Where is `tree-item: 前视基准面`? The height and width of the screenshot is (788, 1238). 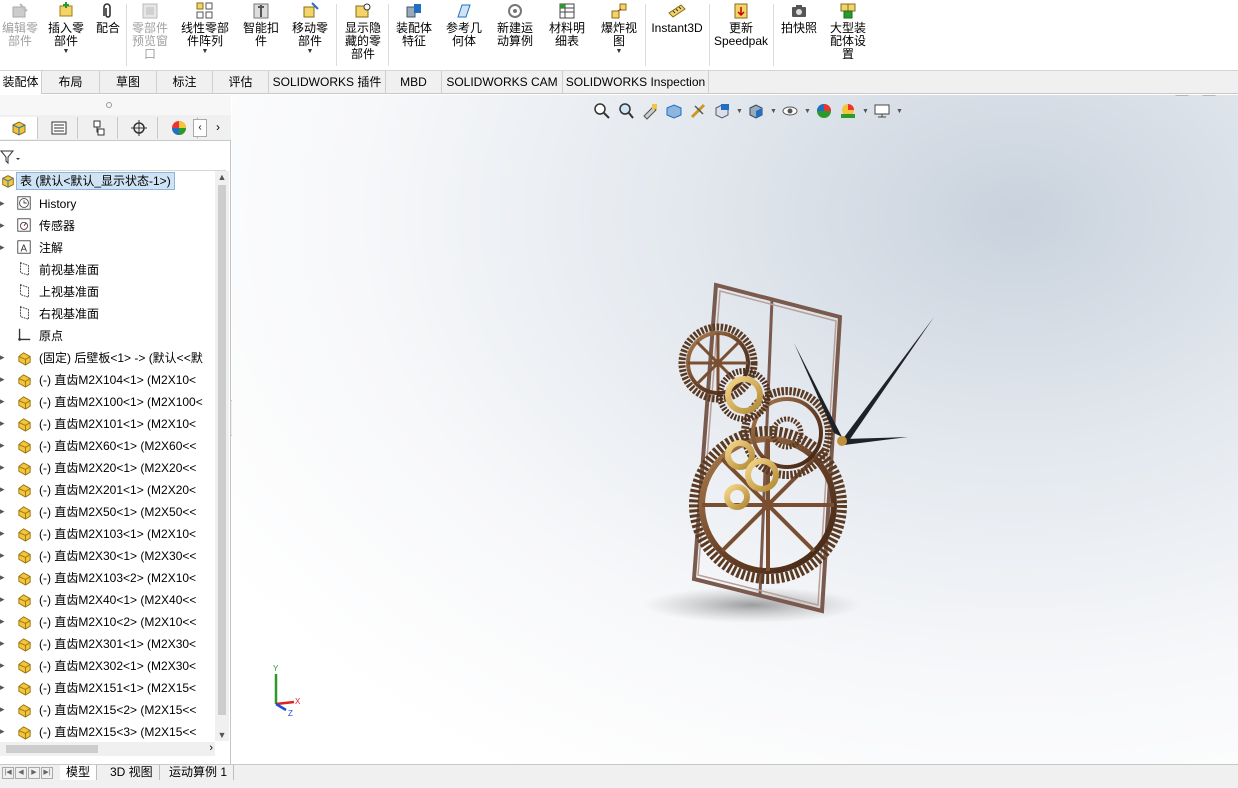
tree-item: 前视基准面 is located at coordinates (107, 270).